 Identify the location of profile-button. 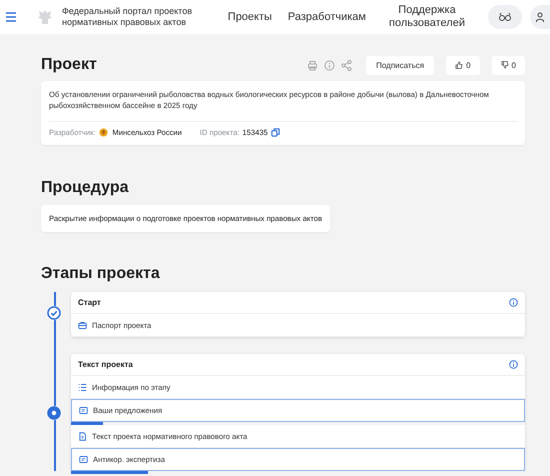
(540, 17).